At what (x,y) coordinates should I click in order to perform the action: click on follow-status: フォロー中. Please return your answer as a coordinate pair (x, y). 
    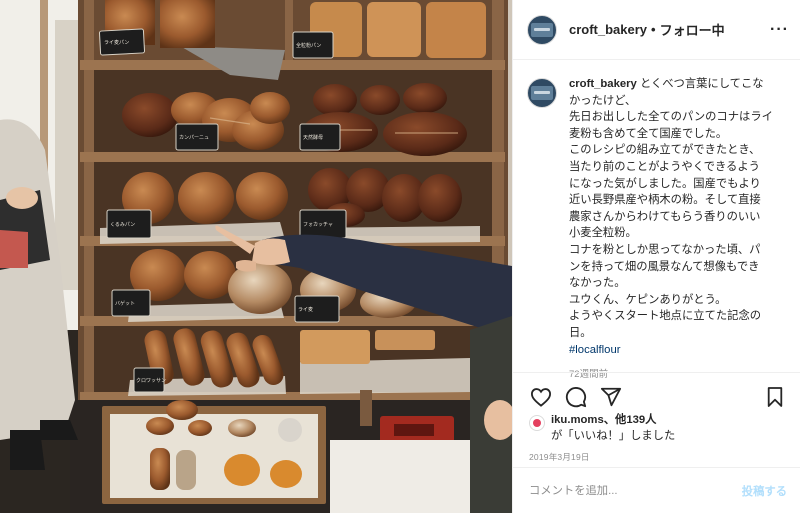
    Looking at the image, I should click on (692, 29).